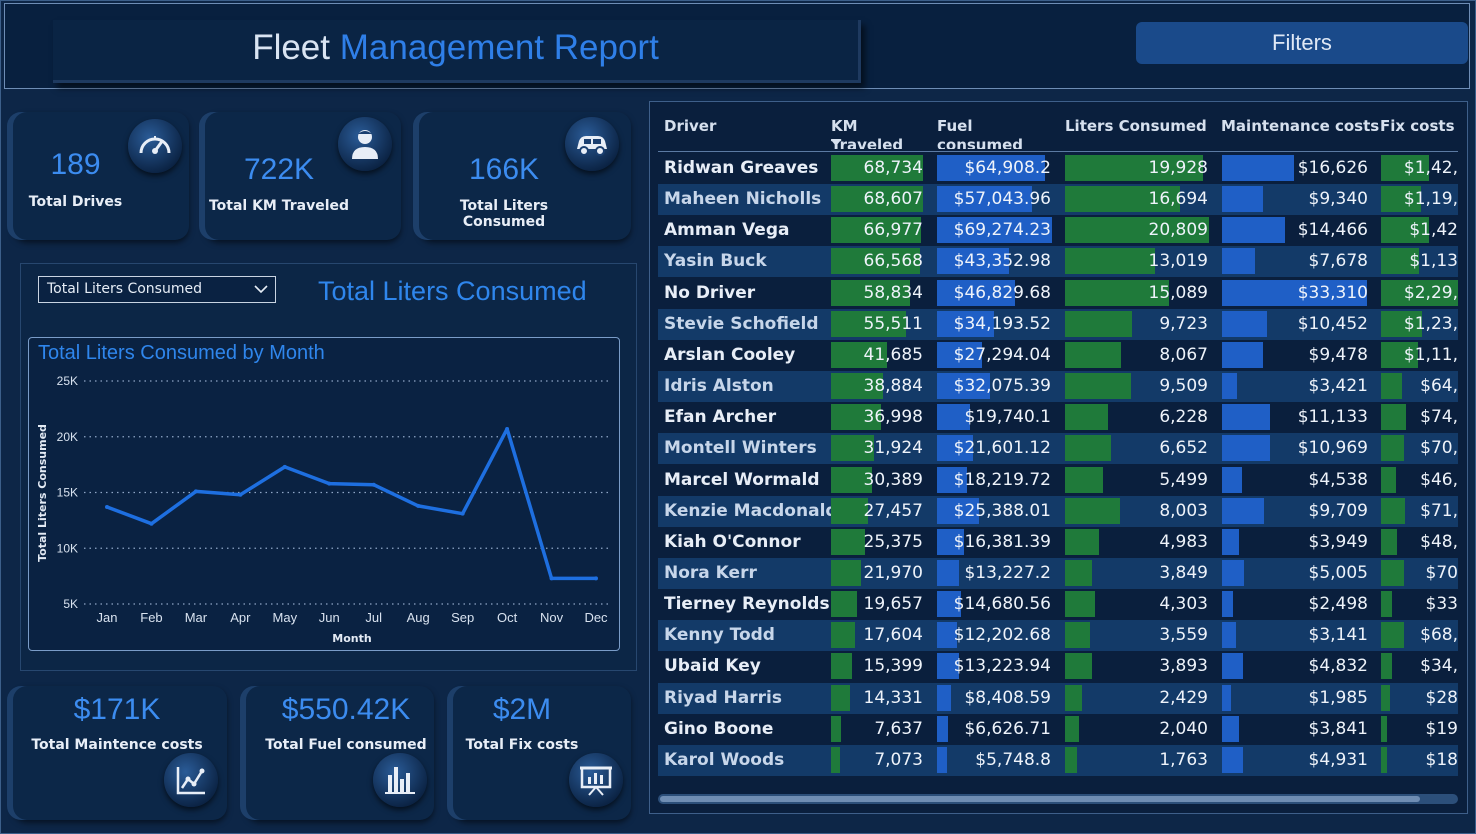 This screenshot has width=1476, height=834. What do you see at coordinates (70, 604) in the screenshot?
I see `y-tick-label: 5K` at bounding box center [70, 604].